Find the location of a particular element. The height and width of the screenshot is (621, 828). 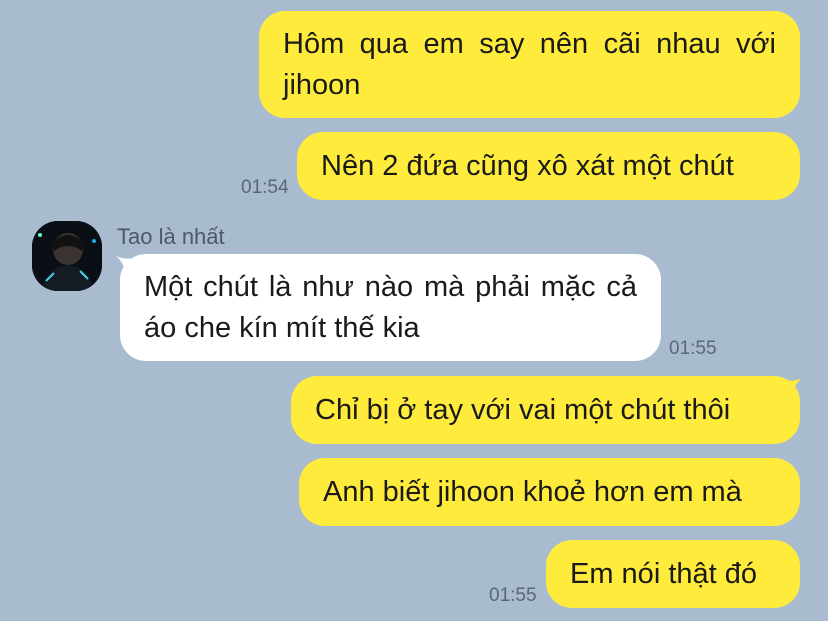

message-text: Chỉ bị ở tay với vai một chút thôi is located at coordinates (523, 409).